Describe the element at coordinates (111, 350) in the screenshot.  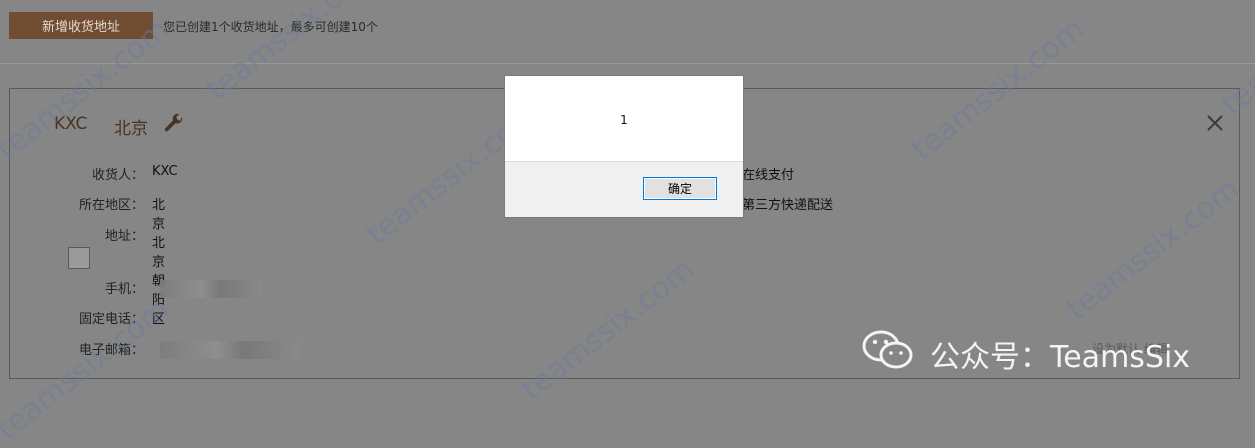
I see `field-label-email: 电子邮箱：` at that location.